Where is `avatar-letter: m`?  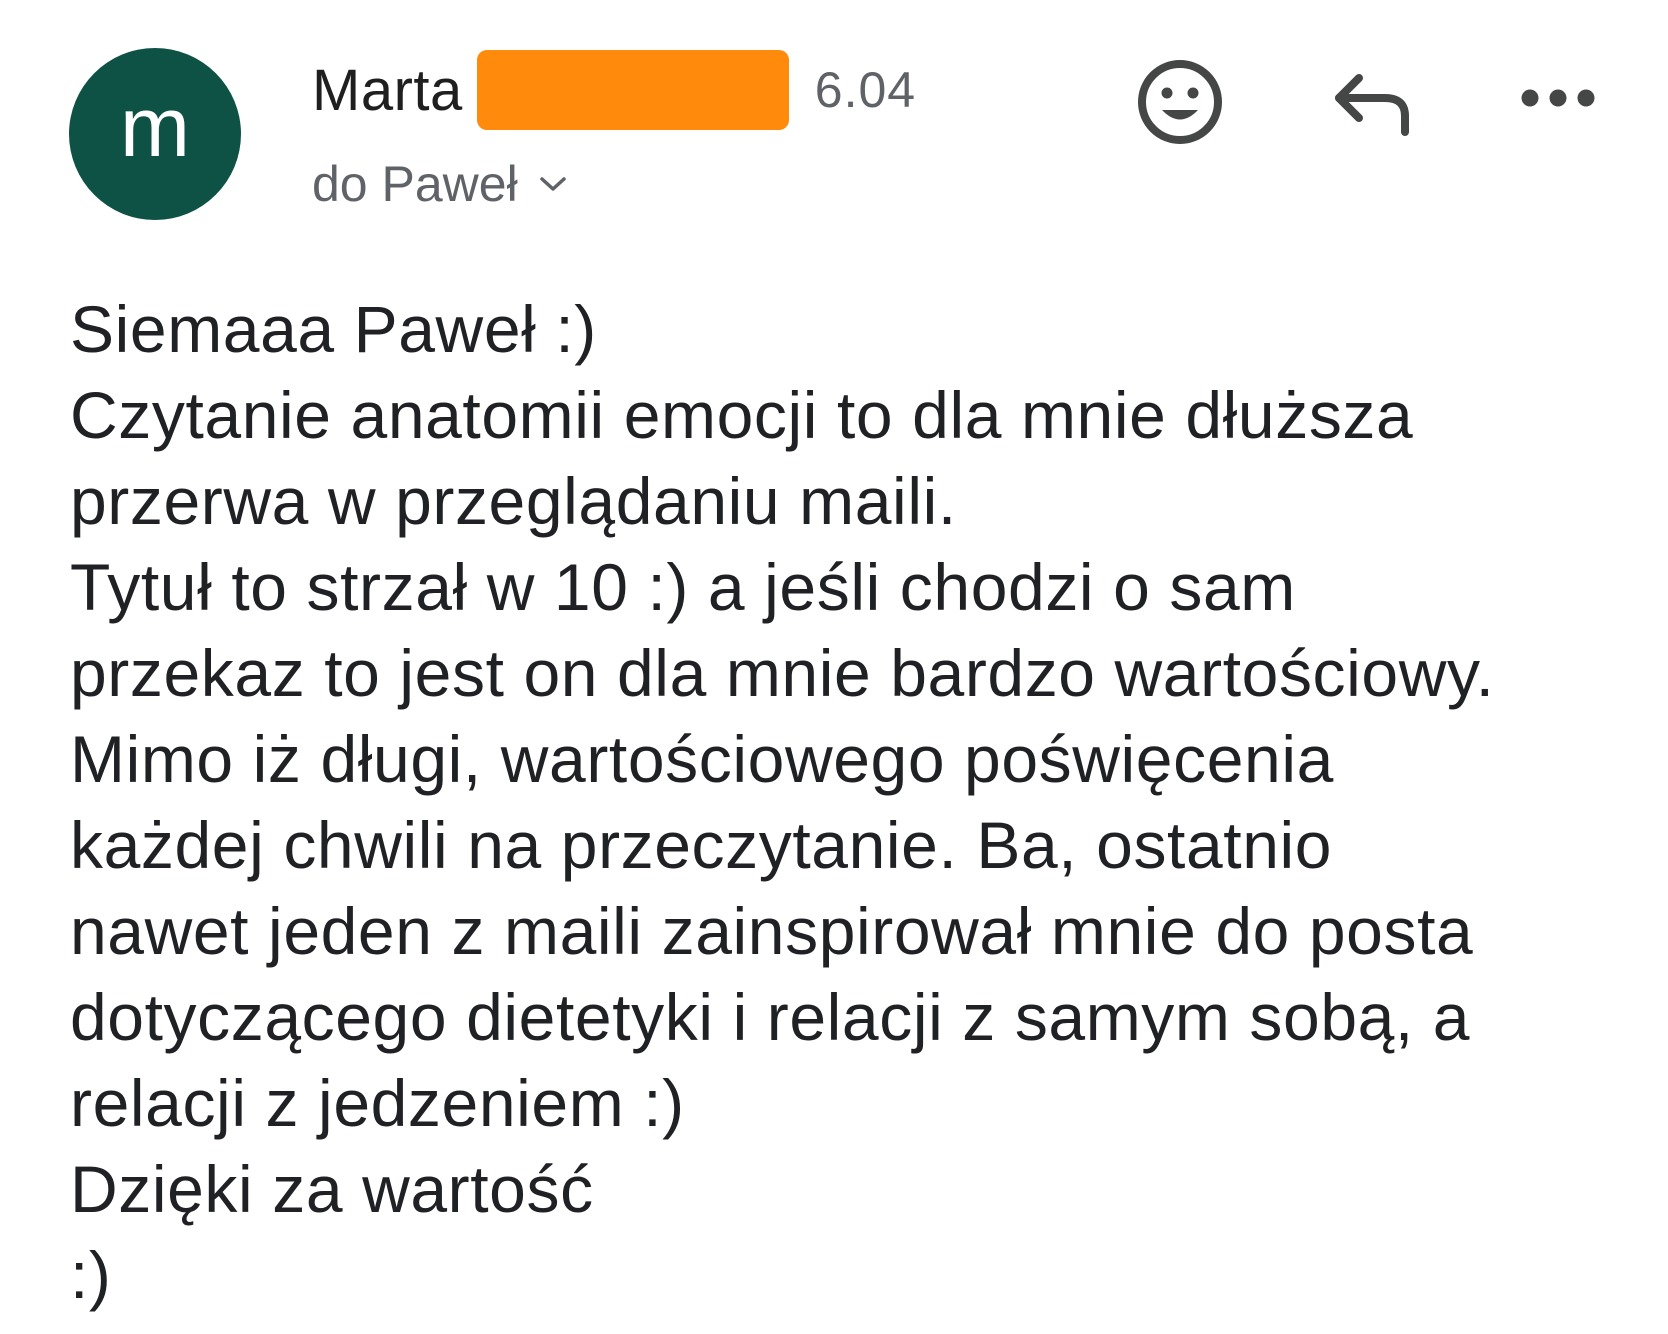 avatar-letter: m is located at coordinates (155, 127).